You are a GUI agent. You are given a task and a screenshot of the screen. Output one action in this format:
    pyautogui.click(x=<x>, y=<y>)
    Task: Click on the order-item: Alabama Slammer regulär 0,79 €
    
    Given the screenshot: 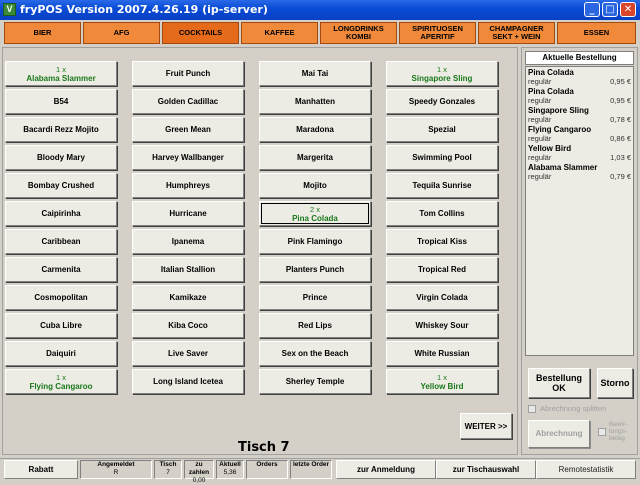 What is the action you would take?
    pyautogui.click(x=579, y=172)
    